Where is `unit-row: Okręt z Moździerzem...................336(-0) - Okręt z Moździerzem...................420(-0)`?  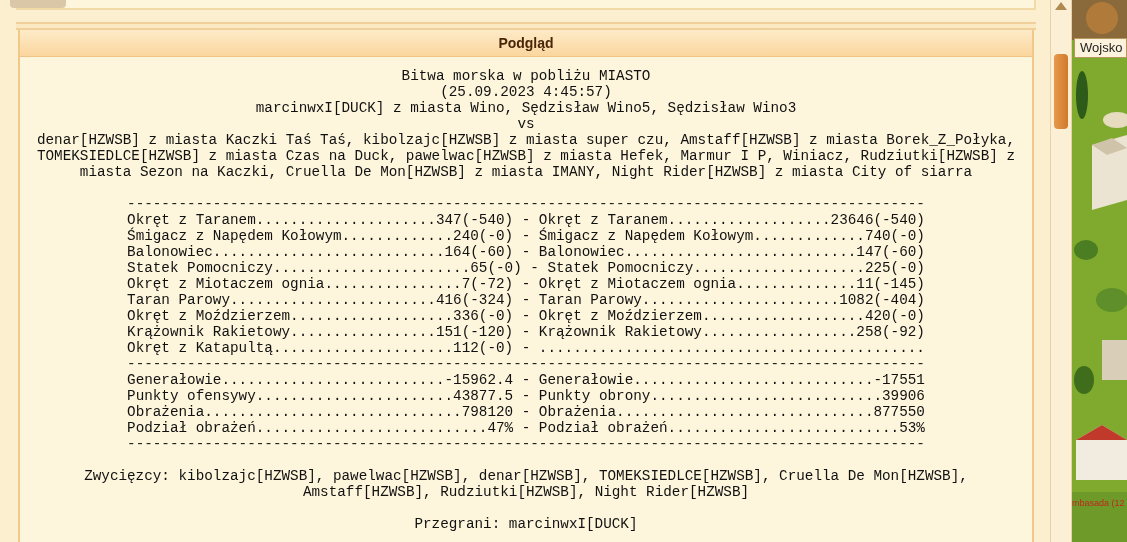 unit-row: Okręt z Moździerzem...................336(-0) - Okręt z Moździerzem...................420(-0) is located at coordinates (526, 316).